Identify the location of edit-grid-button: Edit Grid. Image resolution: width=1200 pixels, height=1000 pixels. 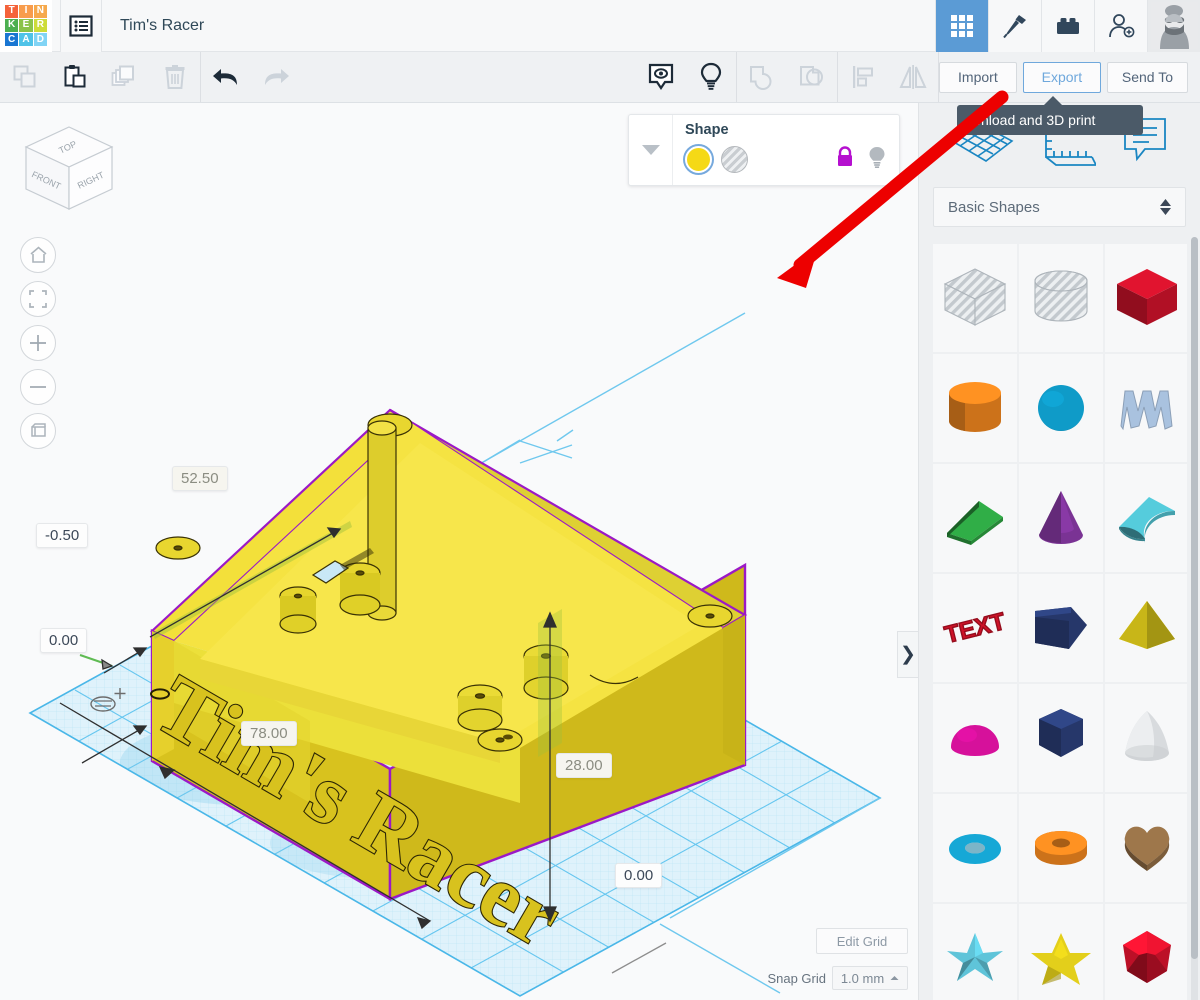
(862, 941).